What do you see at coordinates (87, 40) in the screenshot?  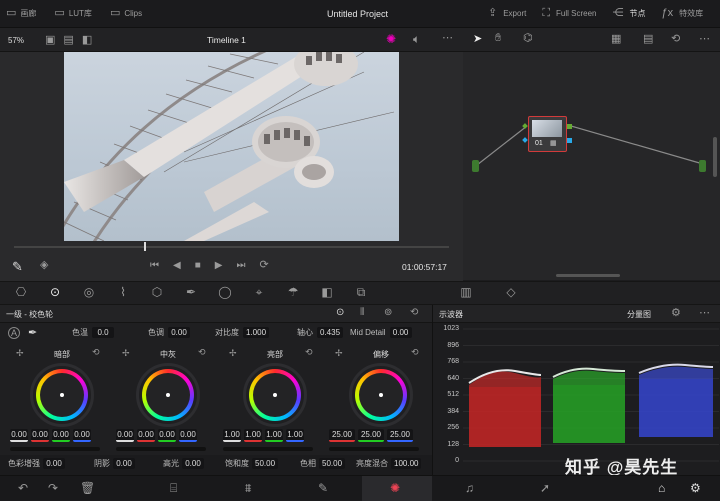 I see `side-by-side-icon: ◧` at bounding box center [87, 40].